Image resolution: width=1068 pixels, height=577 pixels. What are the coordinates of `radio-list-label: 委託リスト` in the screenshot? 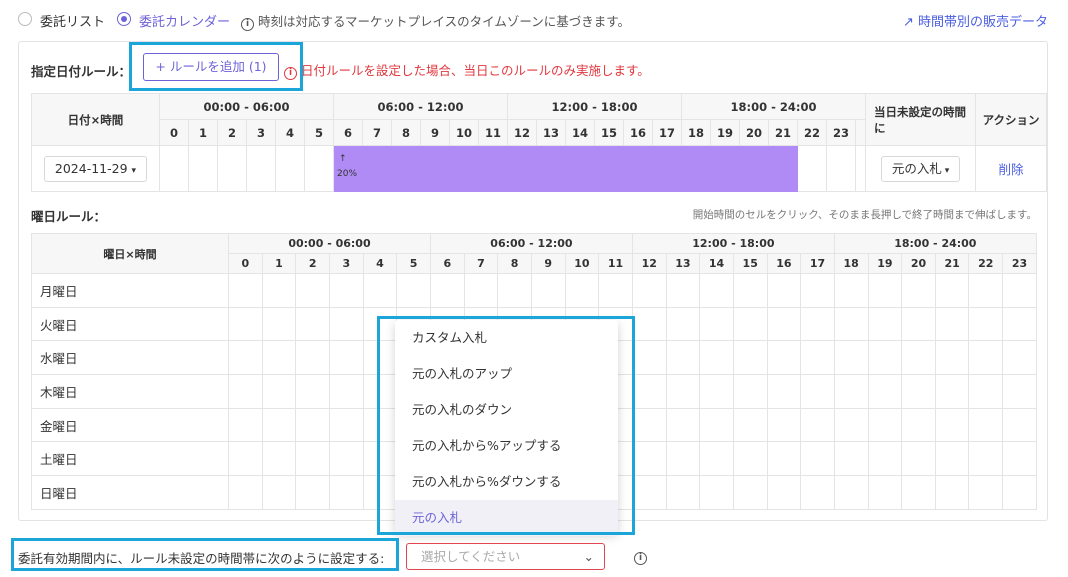 It's located at (72, 20).